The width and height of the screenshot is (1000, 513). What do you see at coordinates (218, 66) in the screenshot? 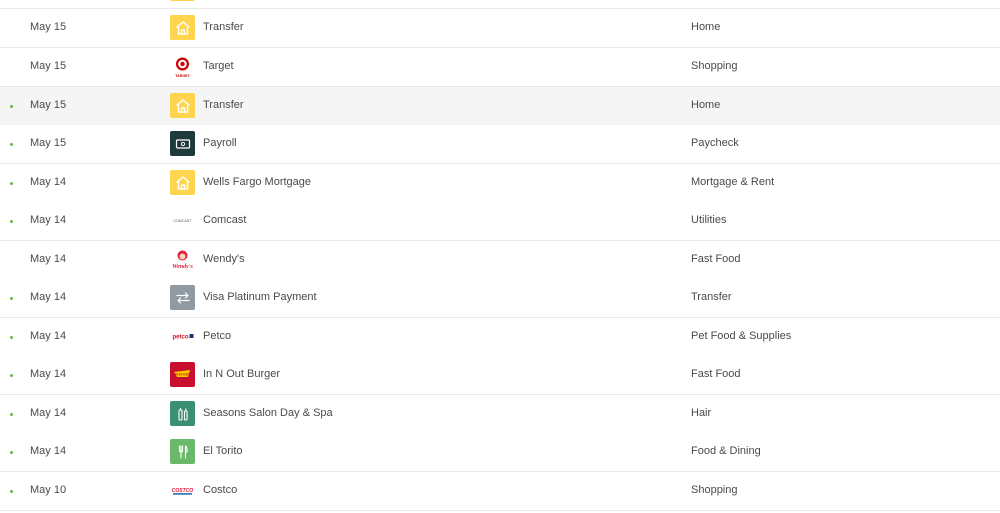
I see `merchant-name: Target` at bounding box center [218, 66].